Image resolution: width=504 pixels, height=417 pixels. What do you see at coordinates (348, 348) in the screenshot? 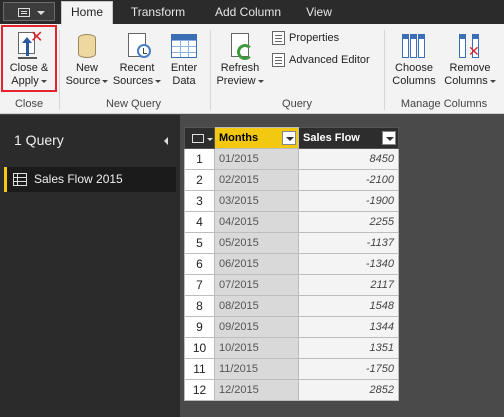
I see `cell-sales-flow: 1351` at bounding box center [348, 348].